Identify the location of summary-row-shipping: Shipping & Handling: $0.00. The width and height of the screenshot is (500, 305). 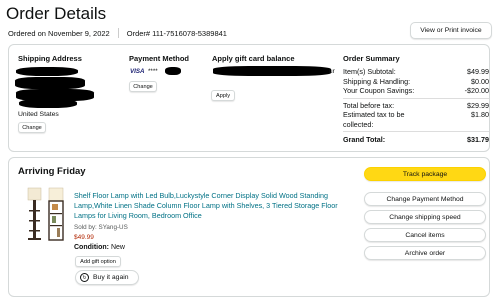
(416, 82).